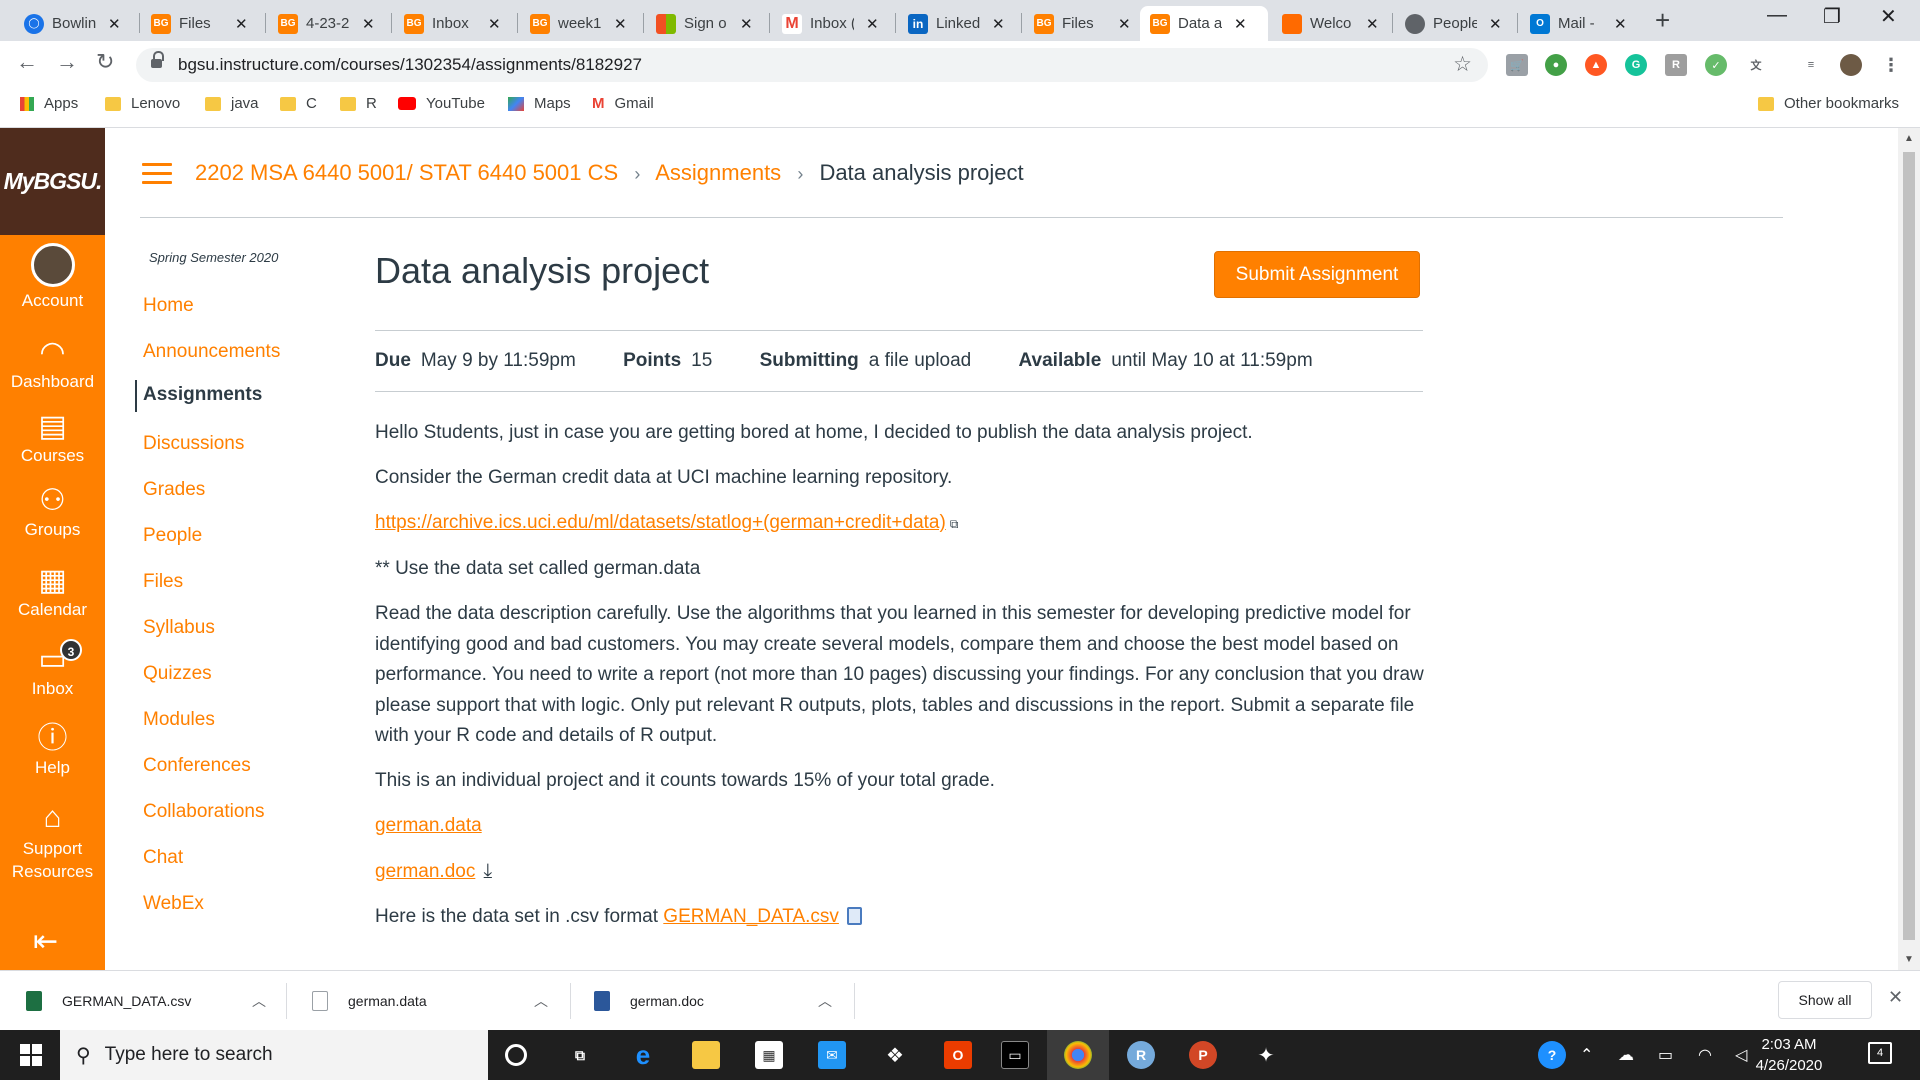  I want to click on bookmark-c: C, so click(298, 103).